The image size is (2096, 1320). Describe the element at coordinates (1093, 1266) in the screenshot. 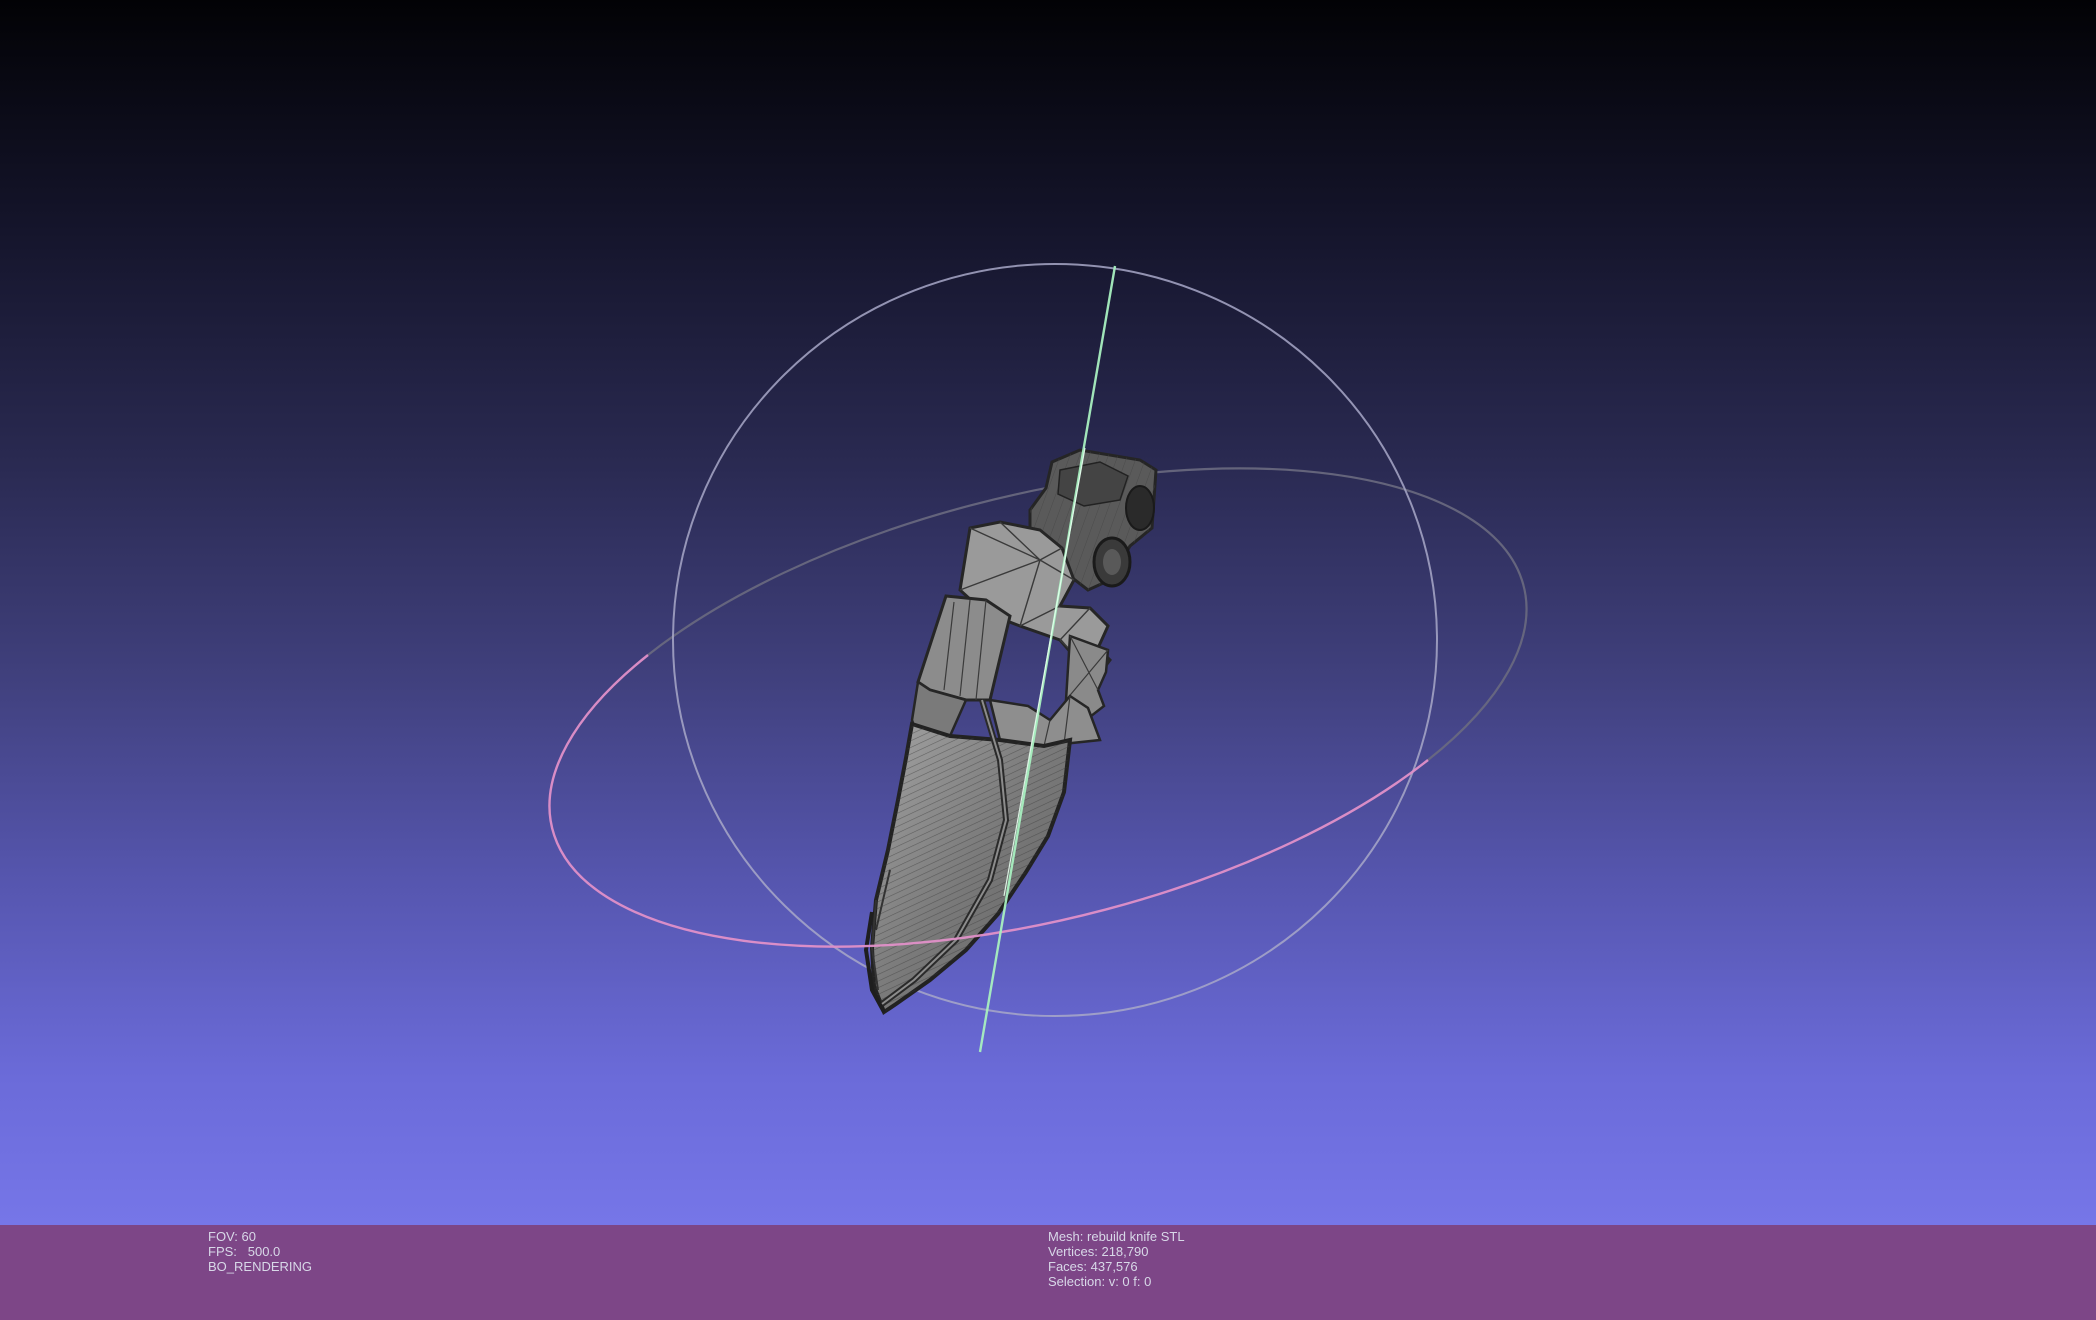

I see `face-count-label: Faces: 437,576` at that location.